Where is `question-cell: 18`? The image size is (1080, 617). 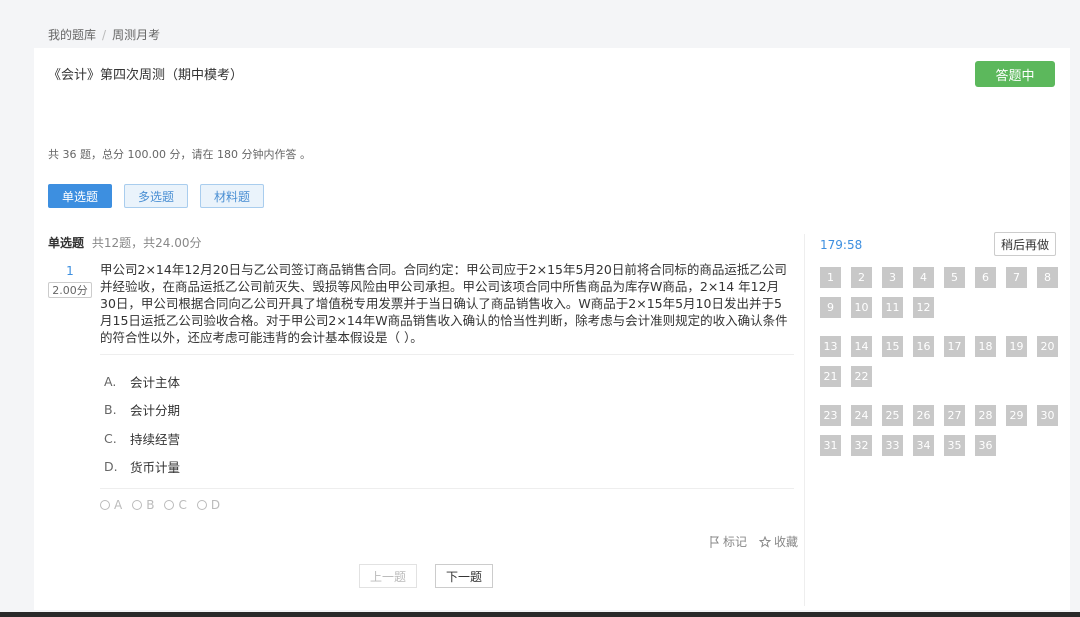 question-cell: 18 is located at coordinates (985, 346).